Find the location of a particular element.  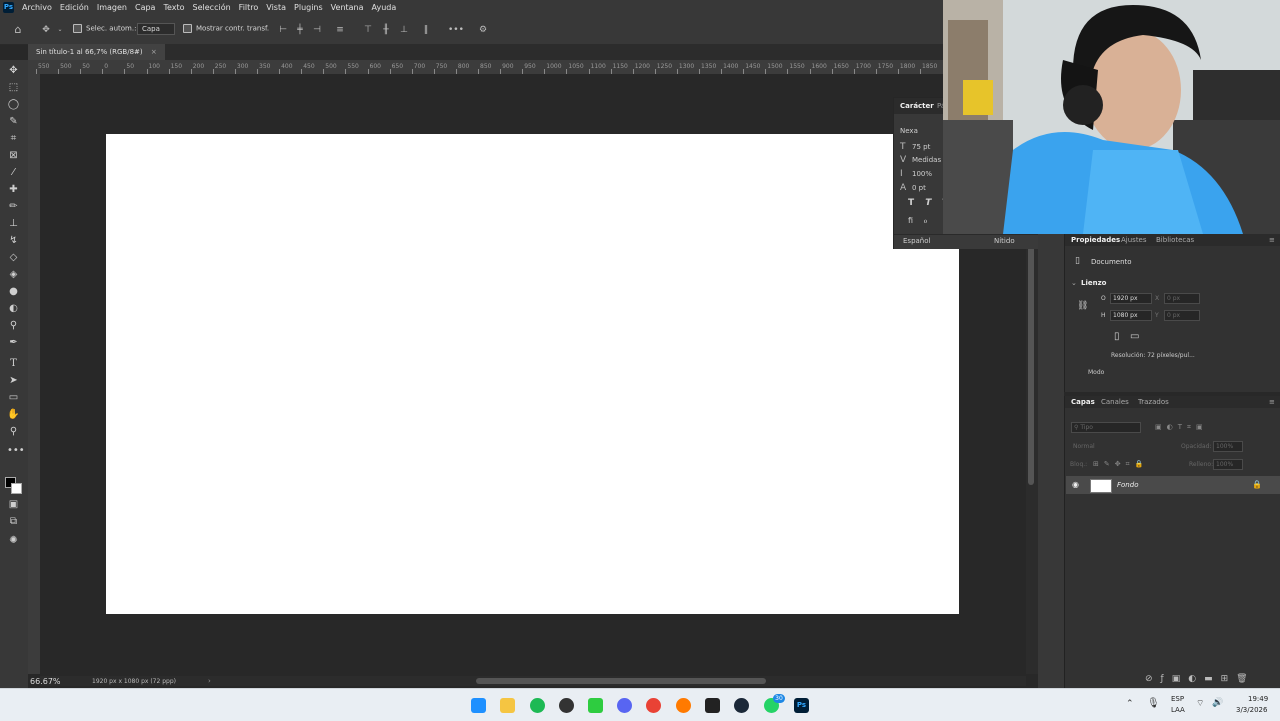

opacity-input: 100% is located at coordinates (1228, 446).